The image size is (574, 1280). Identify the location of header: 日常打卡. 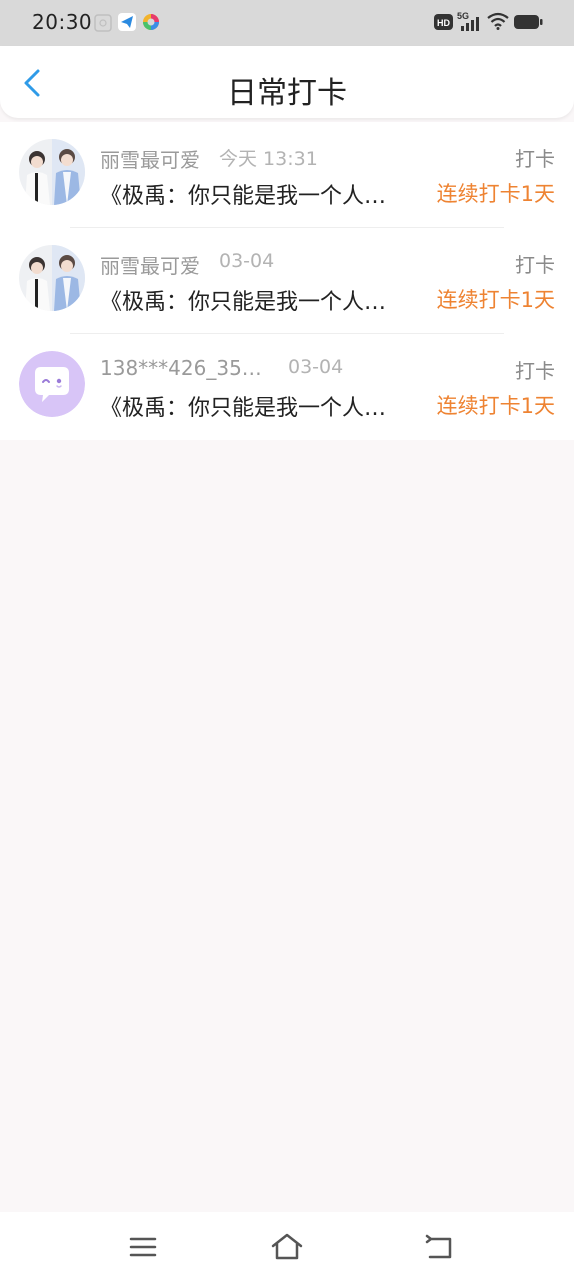
(287, 82).